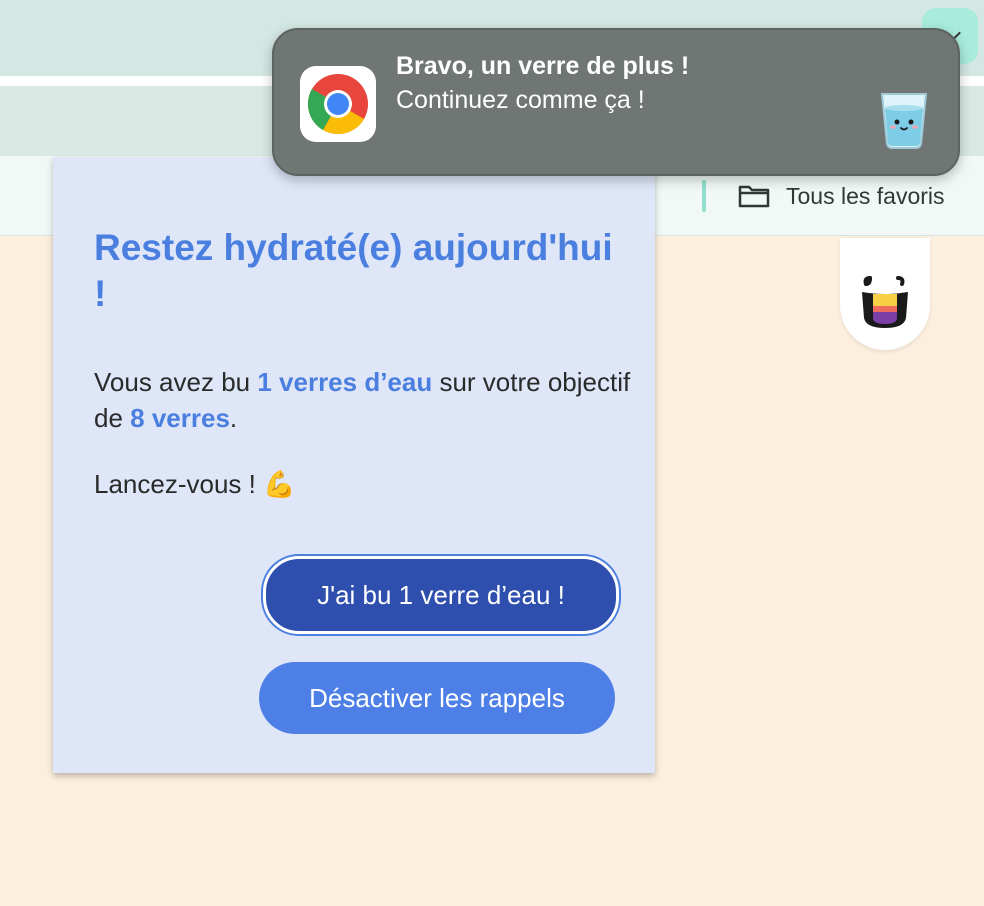 Image resolution: width=984 pixels, height=906 pixels. Describe the element at coordinates (176, 382) in the screenshot. I see `progress-prefix: Vous avez bu` at that location.